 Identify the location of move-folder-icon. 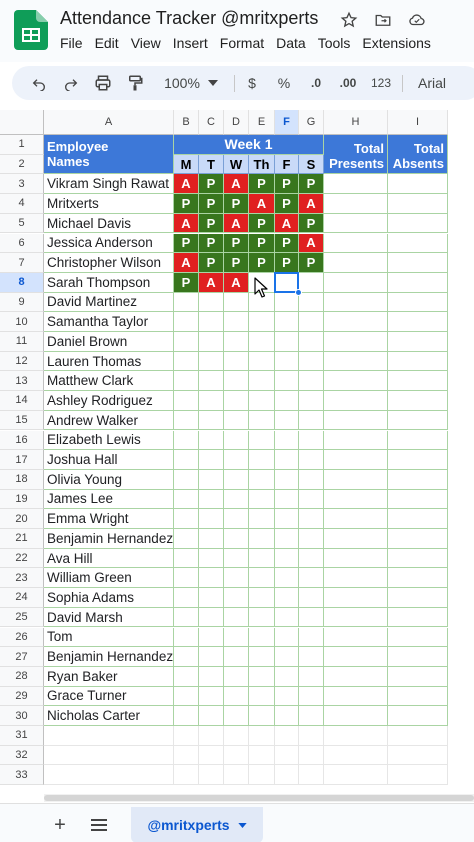
(383, 20).